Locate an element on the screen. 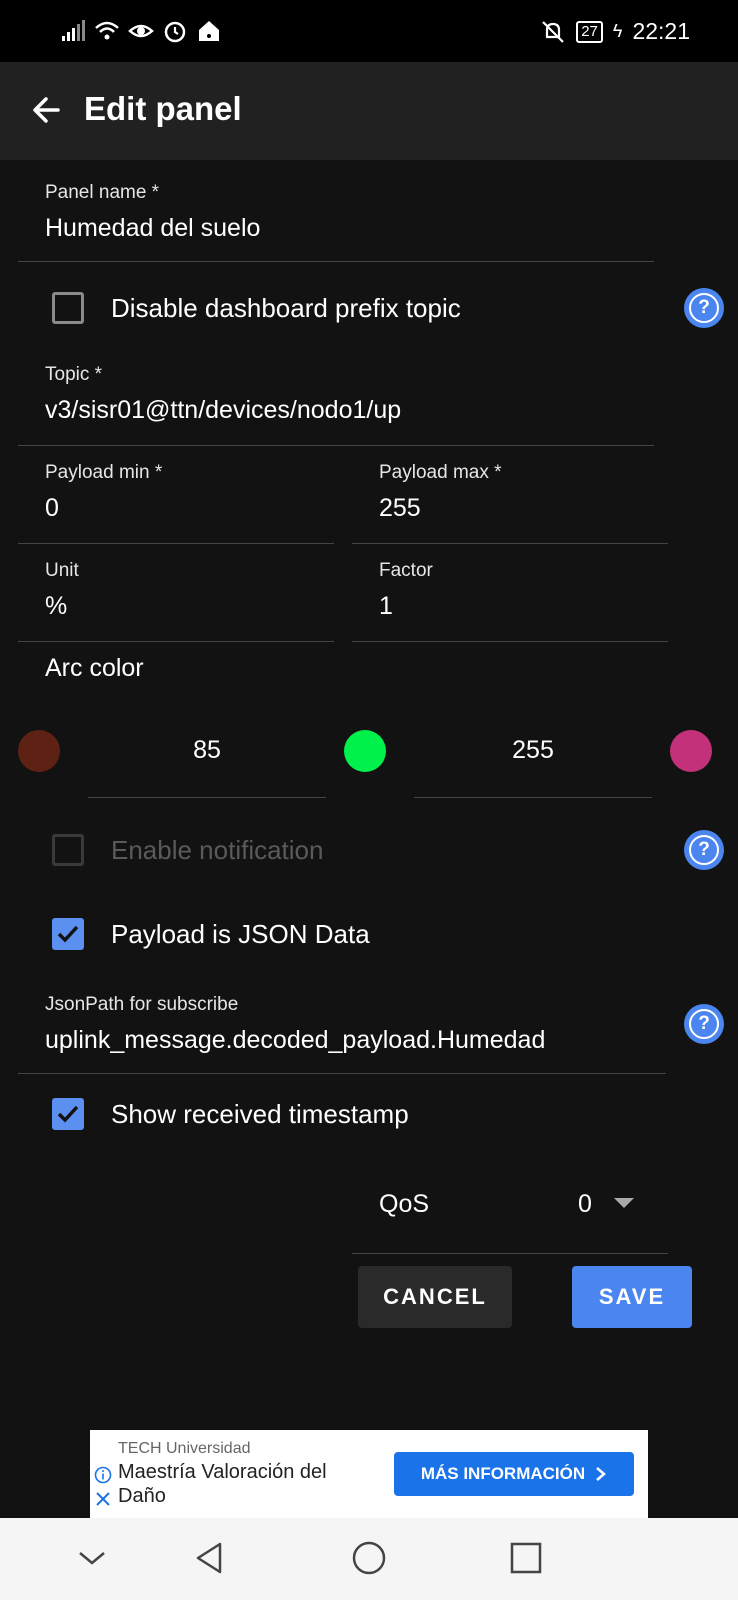 This screenshot has height=1600, width=738. qos-select: QoS 0 is located at coordinates (510, 1212).